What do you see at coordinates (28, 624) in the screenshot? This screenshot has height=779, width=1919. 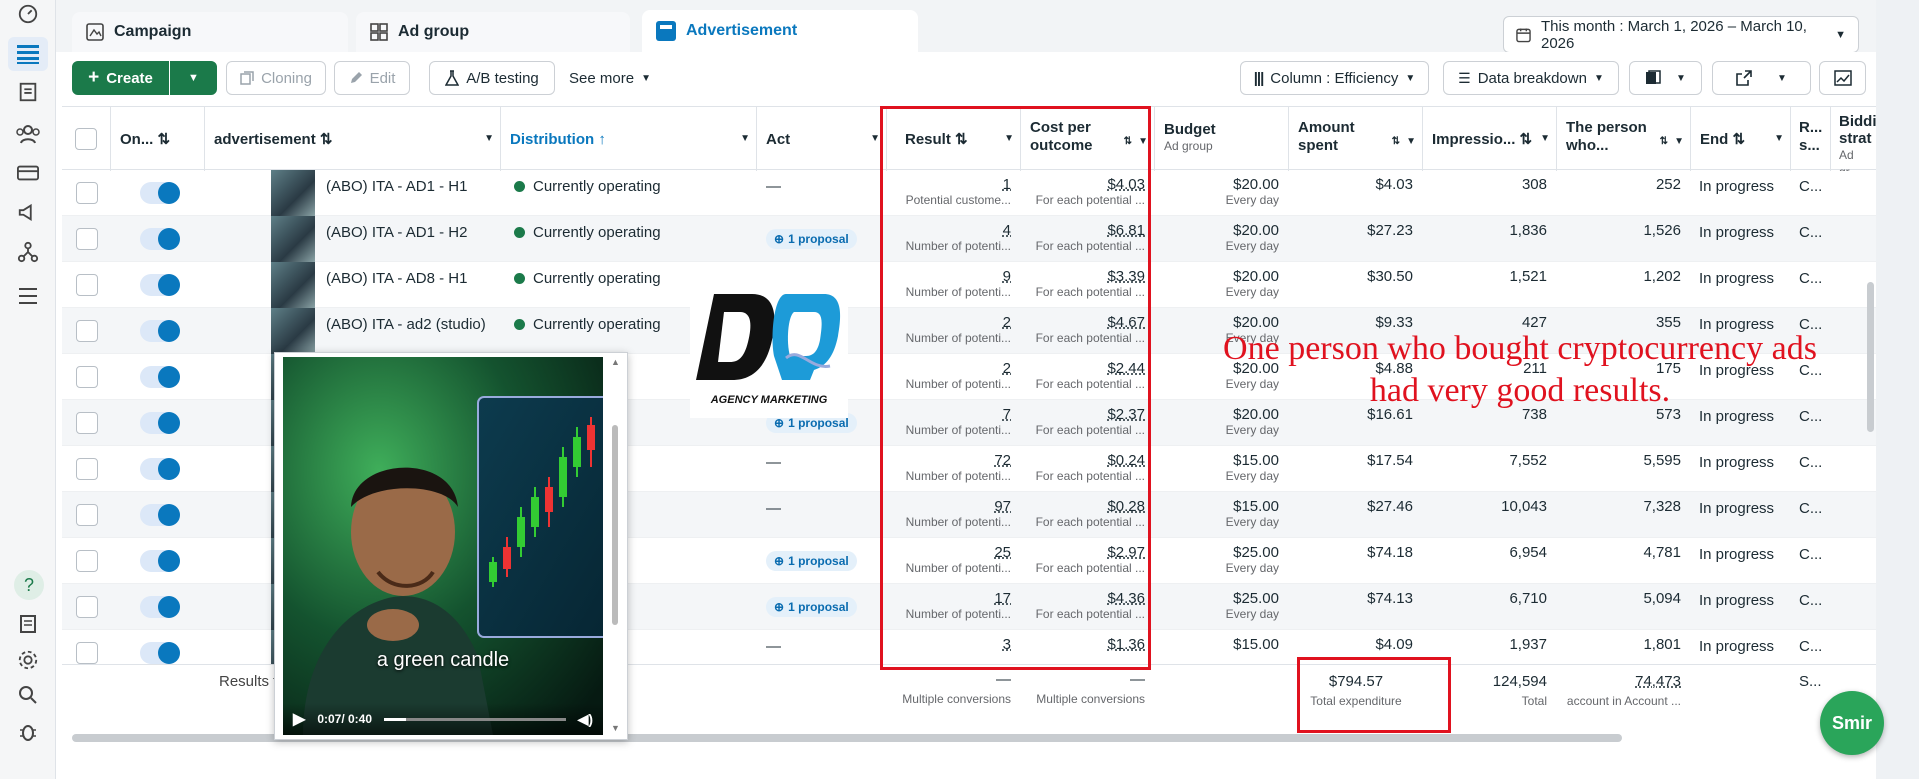 I see `documents-icon` at bounding box center [28, 624].